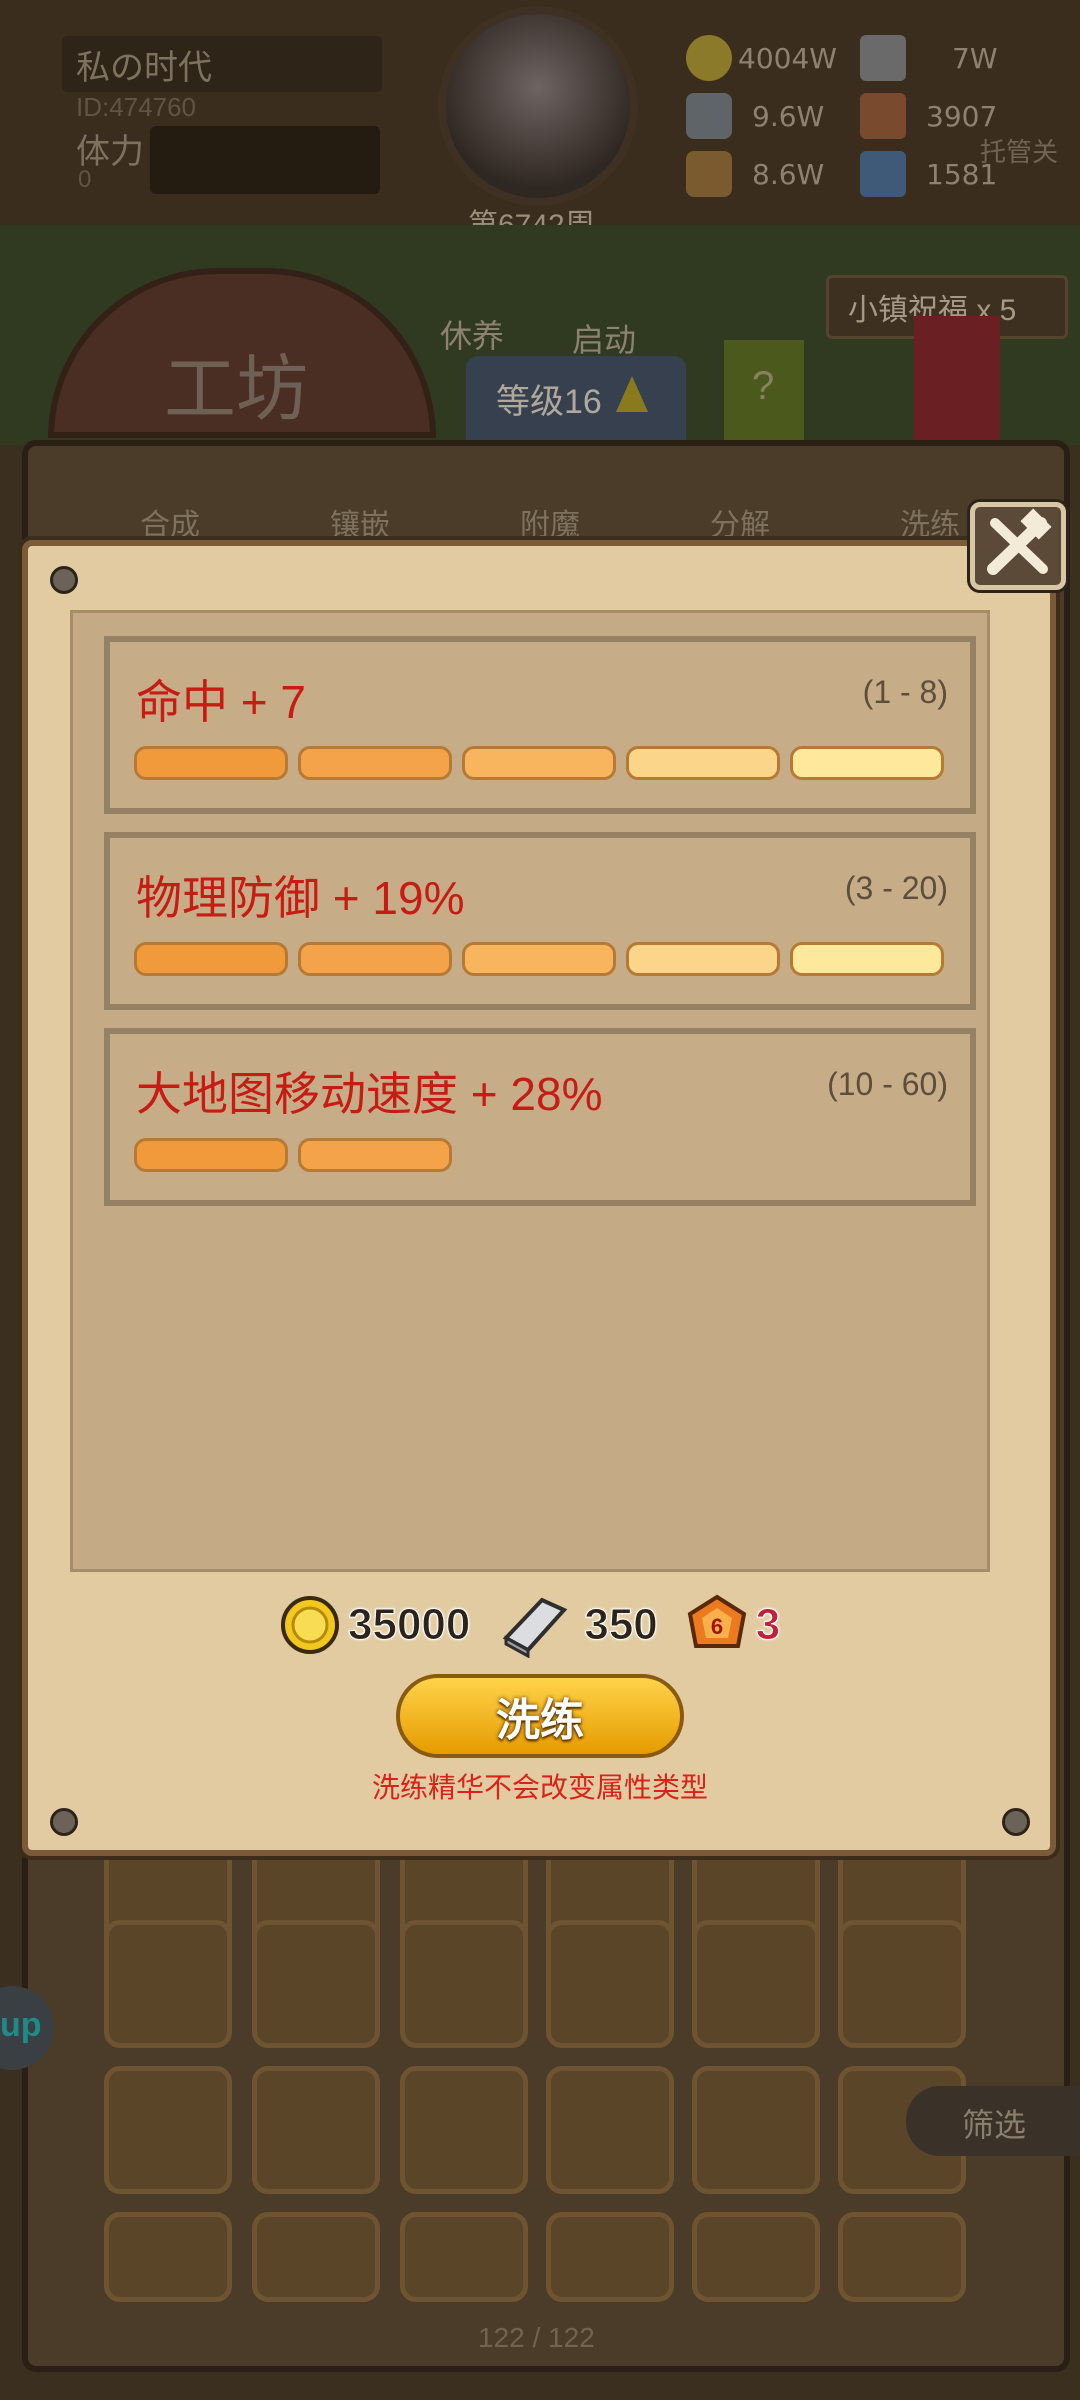  Describe the element at coordinates (788, 116) in the screenshot. I see `stone-amount: 9.6W` at that location.